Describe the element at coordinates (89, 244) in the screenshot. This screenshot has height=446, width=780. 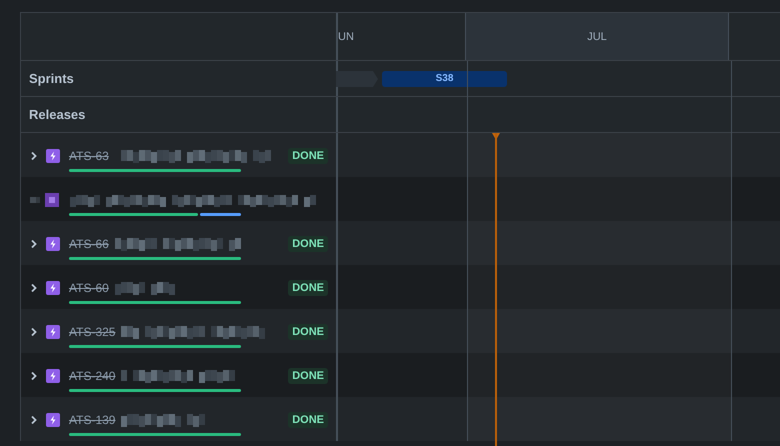
I see `issue-key: ATS-66` at that location.